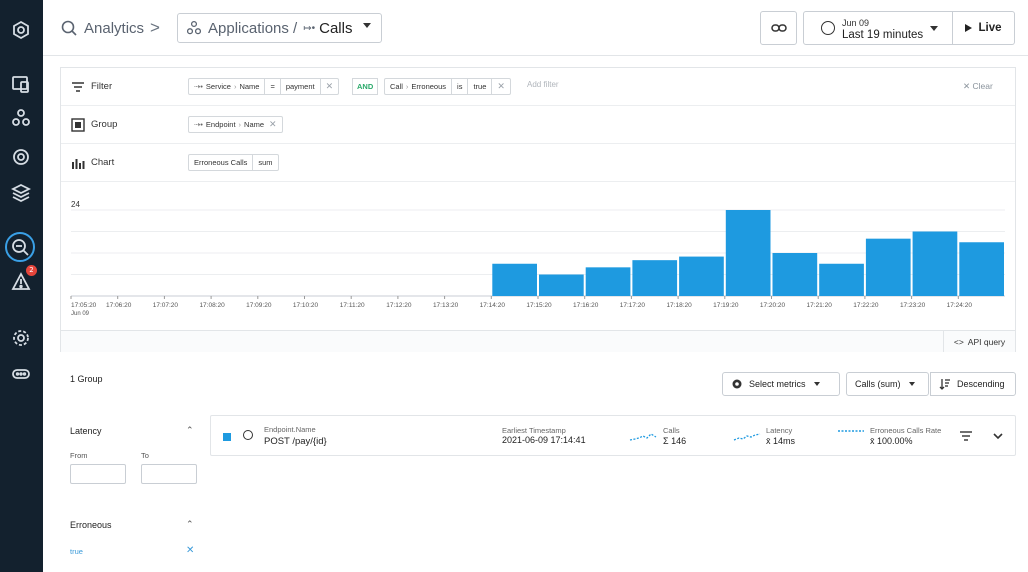 This screenshot has height=572, width=1028. I want to click on erroneous-collapse-icon: ⌃, so click(190, 524).